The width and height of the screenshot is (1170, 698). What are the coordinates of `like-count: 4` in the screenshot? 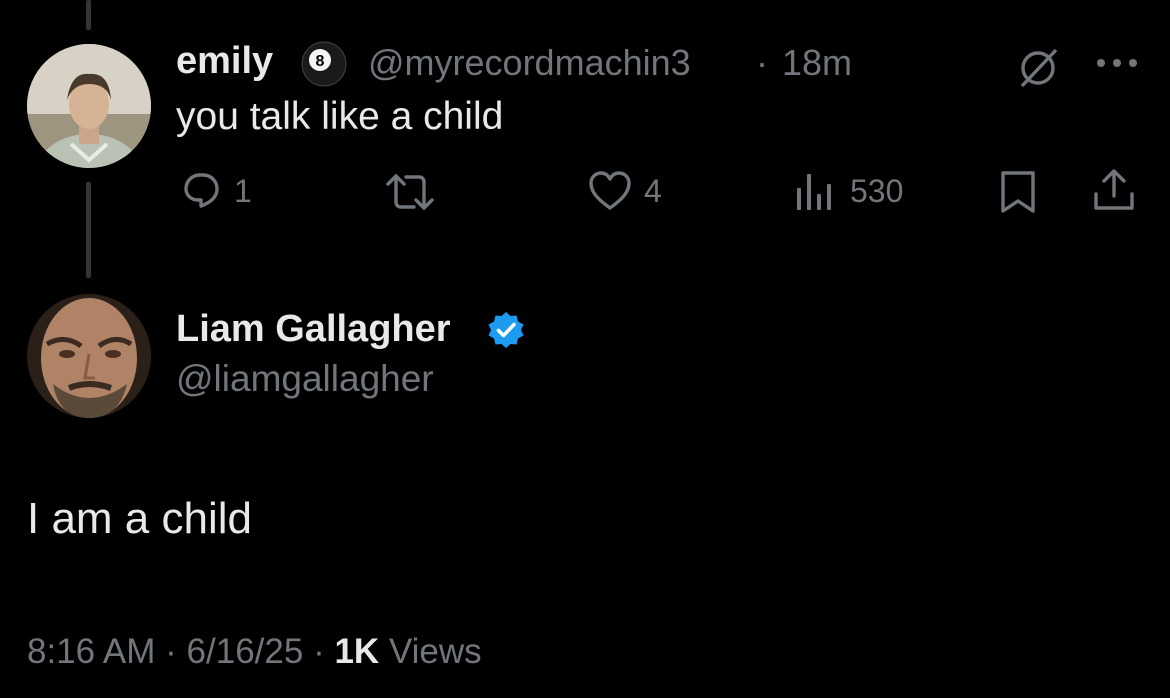 It's located at (653, 190).